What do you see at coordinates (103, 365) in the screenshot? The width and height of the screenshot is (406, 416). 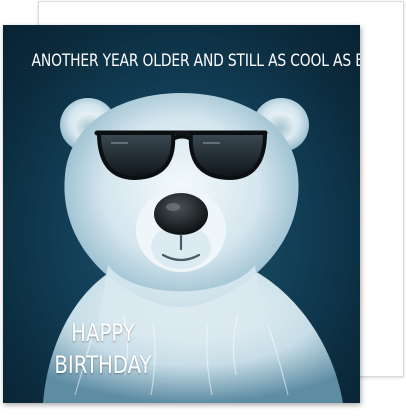 I see `greeting-line-2: BIRTHDAY` at bounding box center [103, 365].